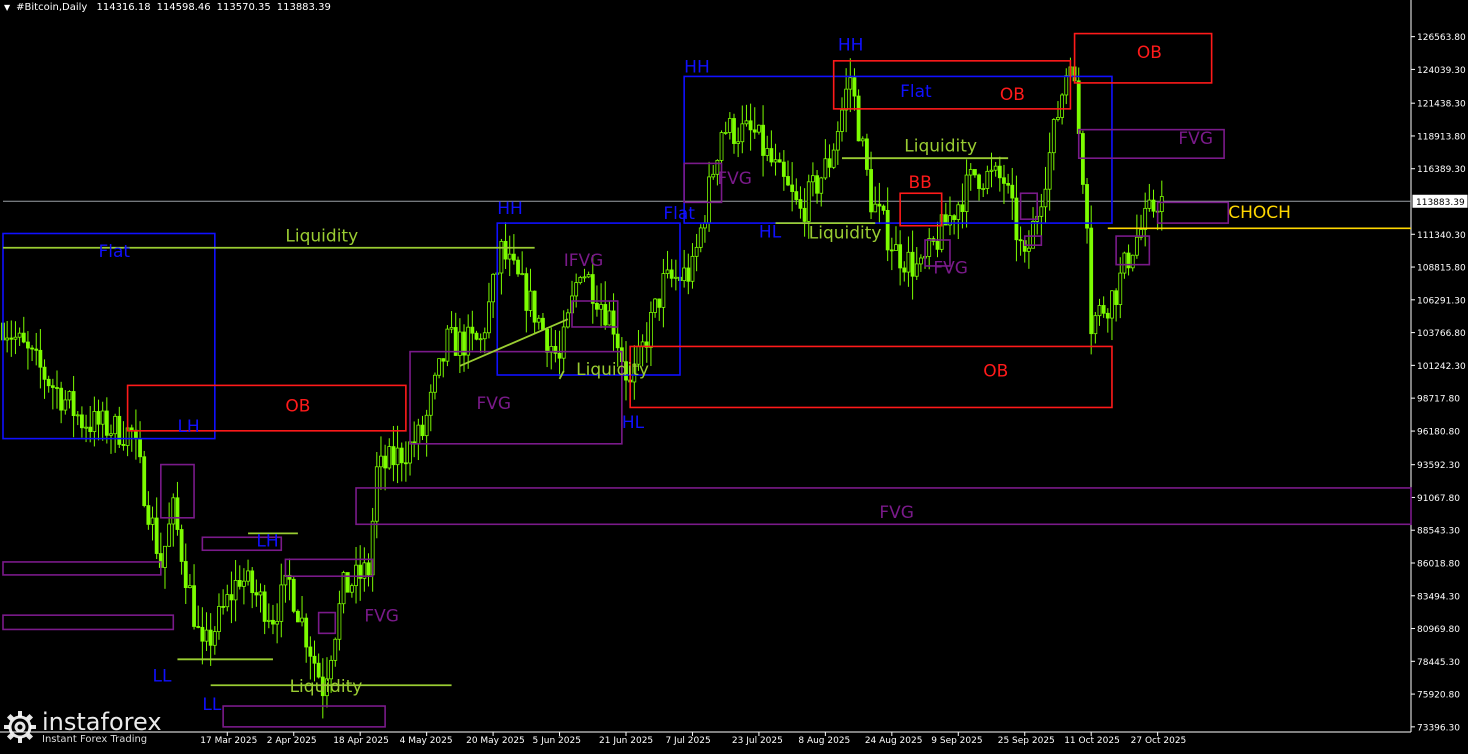  Describe the element at coordinates (510, 209) in the screenshot. I see `structure-label-hh: HH` at that location.